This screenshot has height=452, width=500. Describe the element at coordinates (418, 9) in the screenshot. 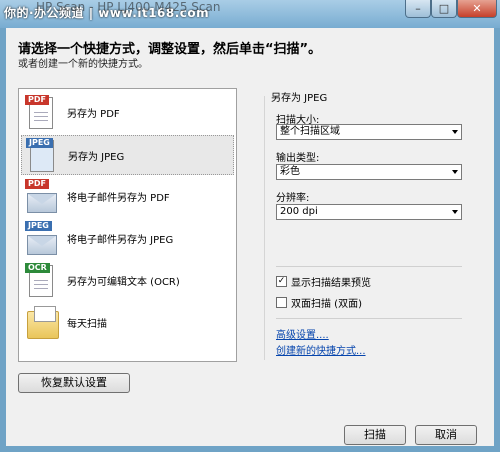

I see `minimize-button: –` at that location.